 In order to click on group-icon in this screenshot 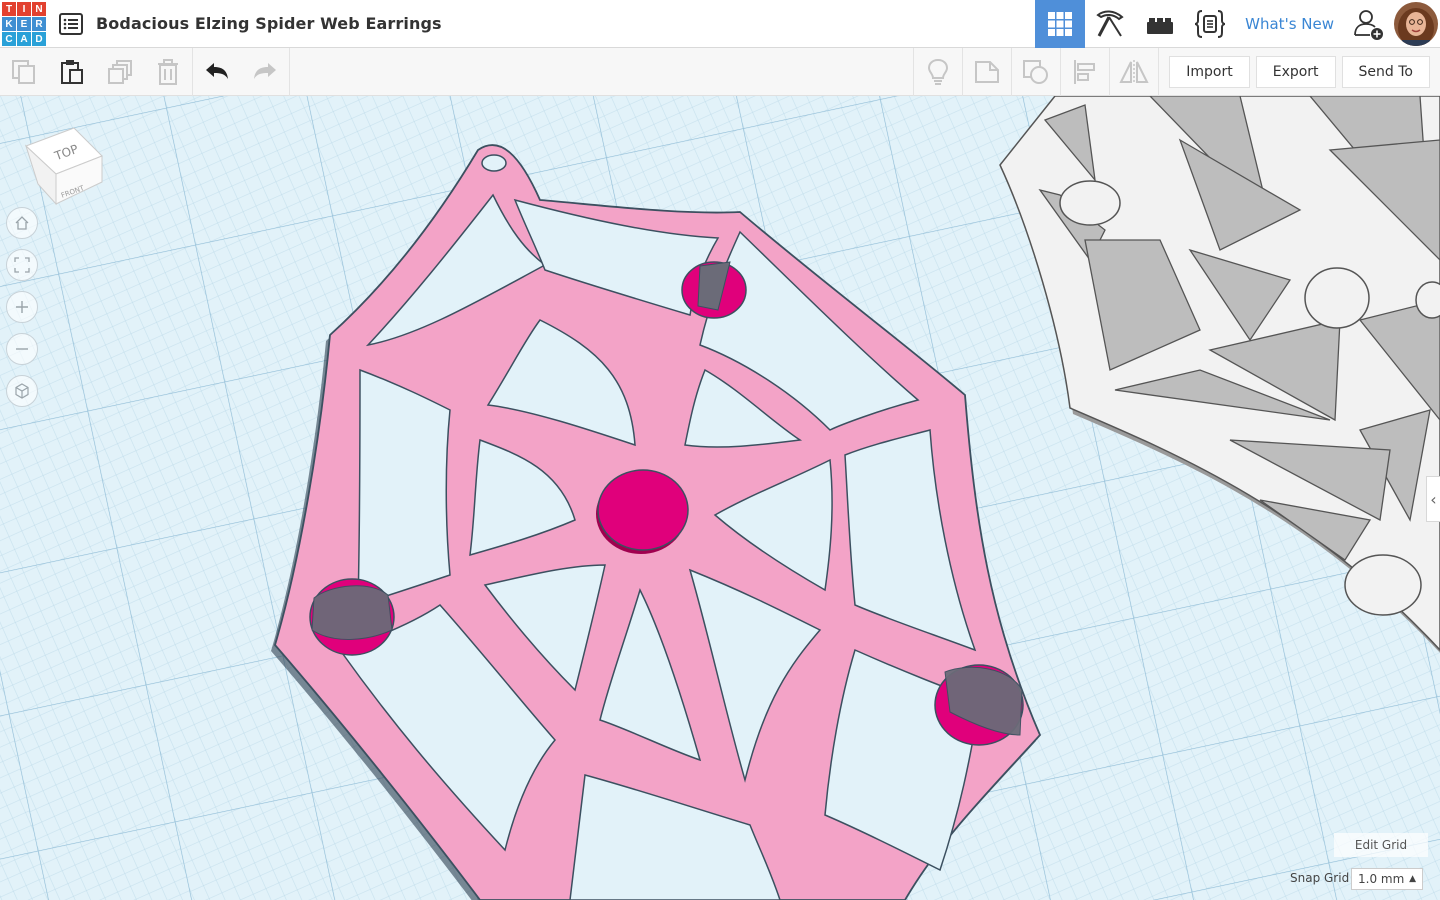, I will do `click(1036, 72)`.